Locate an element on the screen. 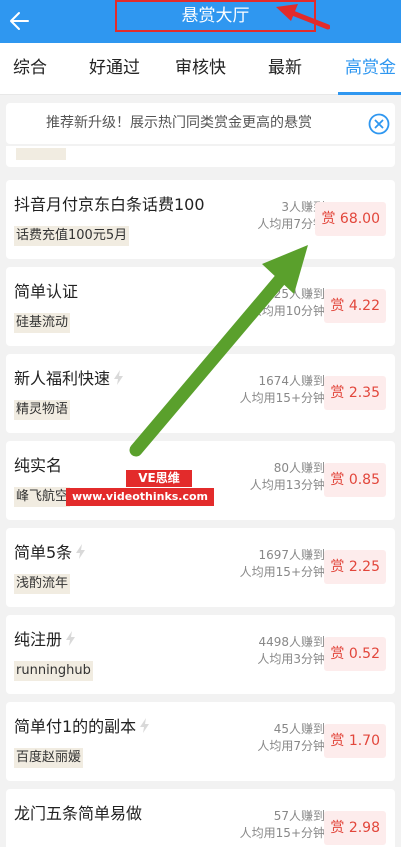 The width and height of the screenshot is (401, 847). recommendation-notice: 推荐新升级！展示热门同类赏金更高的悬赏 is located at coordinates (200, 123).